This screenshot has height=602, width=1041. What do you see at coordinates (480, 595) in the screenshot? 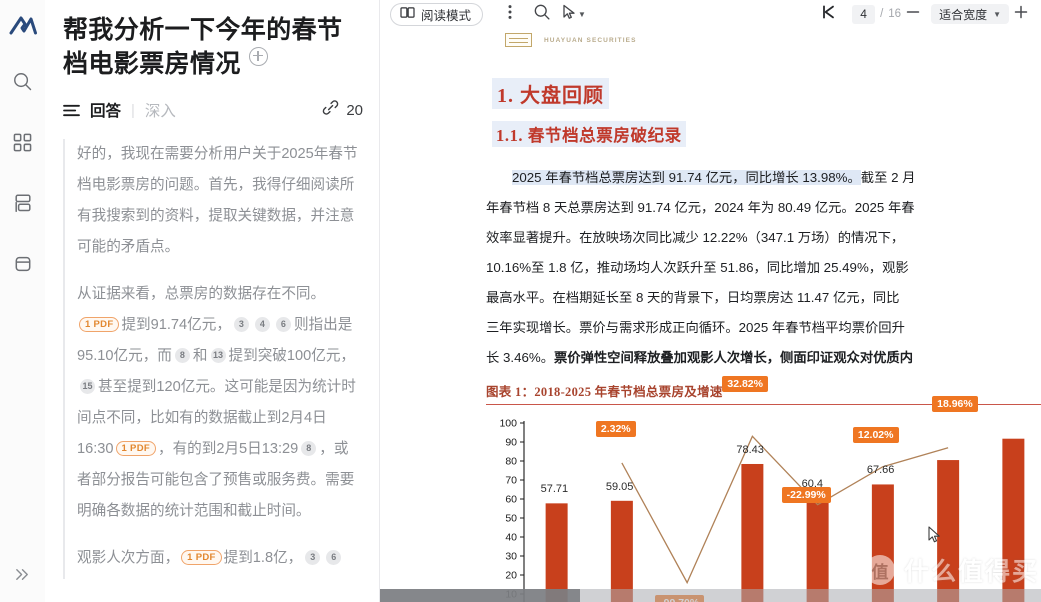
I see `horizontal-scrollbar-thumb` at bounding box center [480, 595].